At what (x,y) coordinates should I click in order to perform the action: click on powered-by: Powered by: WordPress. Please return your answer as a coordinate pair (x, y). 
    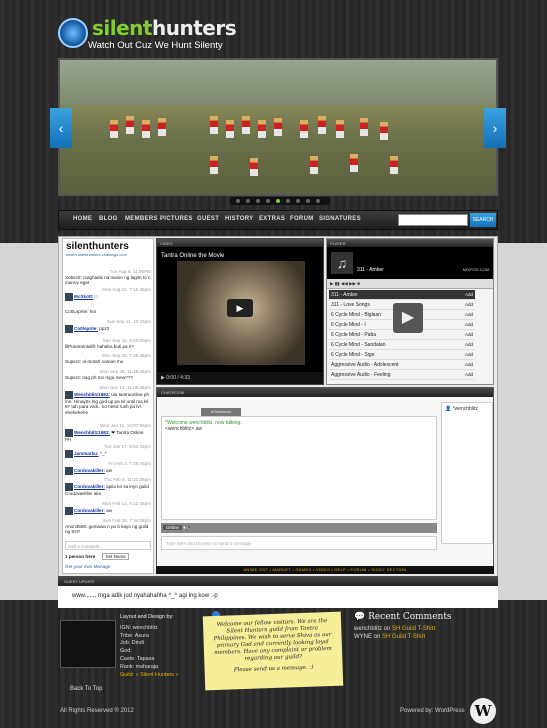
    Looking at the image, I should click on (432, 711).